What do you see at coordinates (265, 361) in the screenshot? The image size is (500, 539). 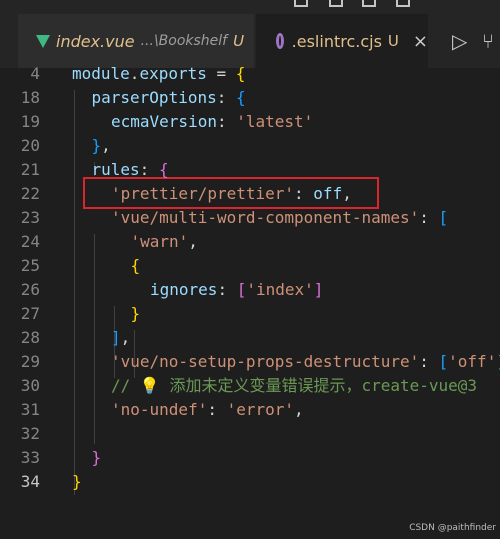 I see `code-token: 'vue/no-setup-props-destructure'` at bounding box center [265, 361].